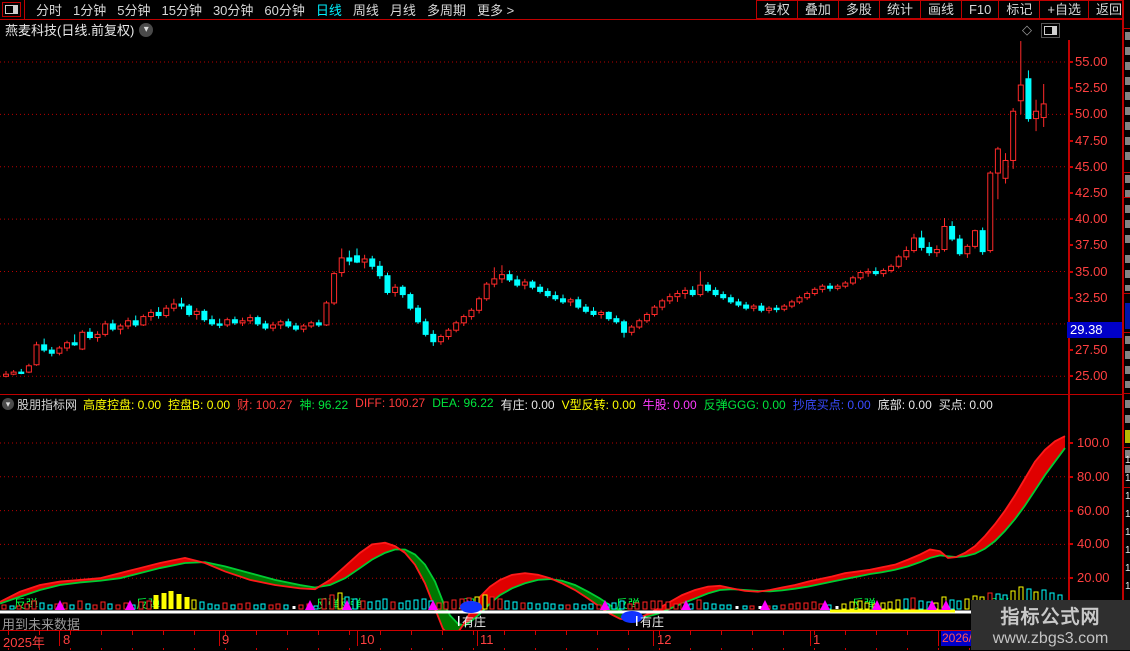 The width and height of the screenshot is (1130, 651). I want to click on period-item: 日线, so click(329, 9).